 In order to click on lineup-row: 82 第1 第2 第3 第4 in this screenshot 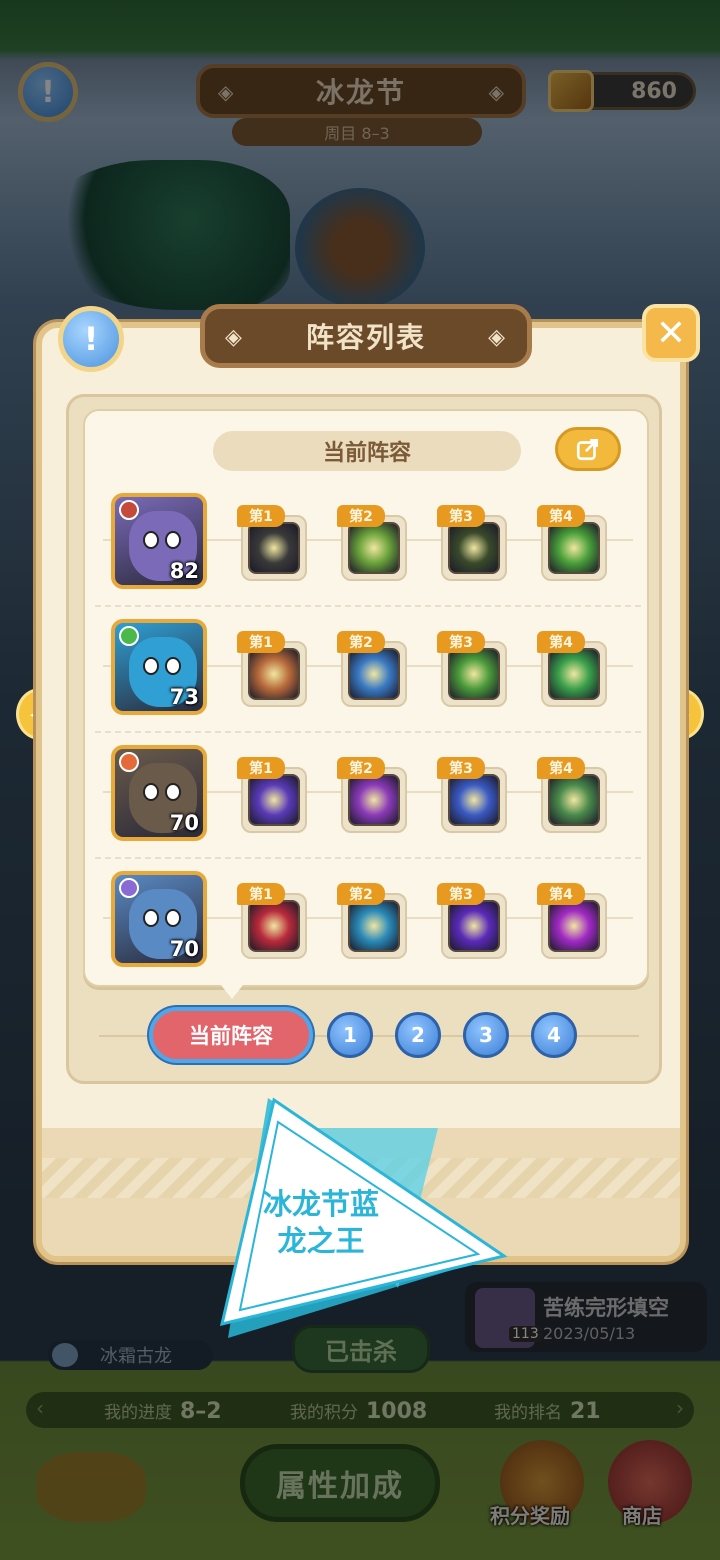, I will do `click(368, 547)`.